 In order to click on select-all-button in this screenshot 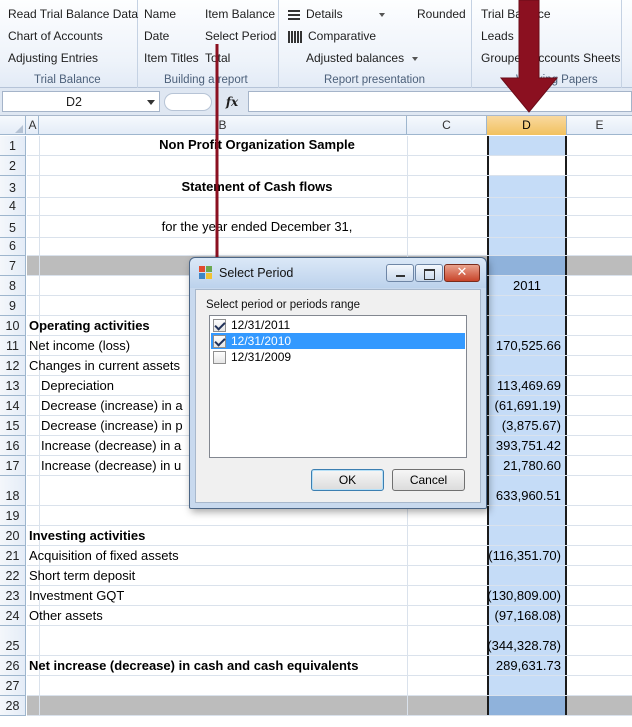, I will do `click(13, 125)`.